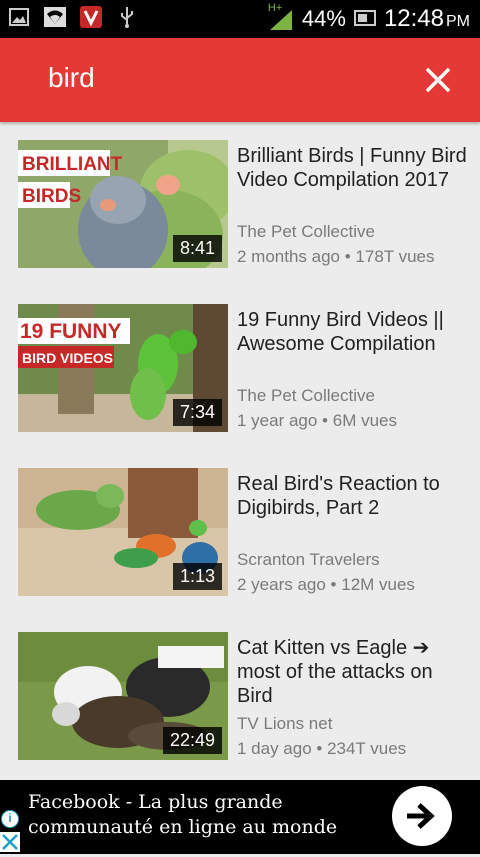 The width and height of the screenshot is (480, 857). I want to click on ad-close-button, so click(10, 842).